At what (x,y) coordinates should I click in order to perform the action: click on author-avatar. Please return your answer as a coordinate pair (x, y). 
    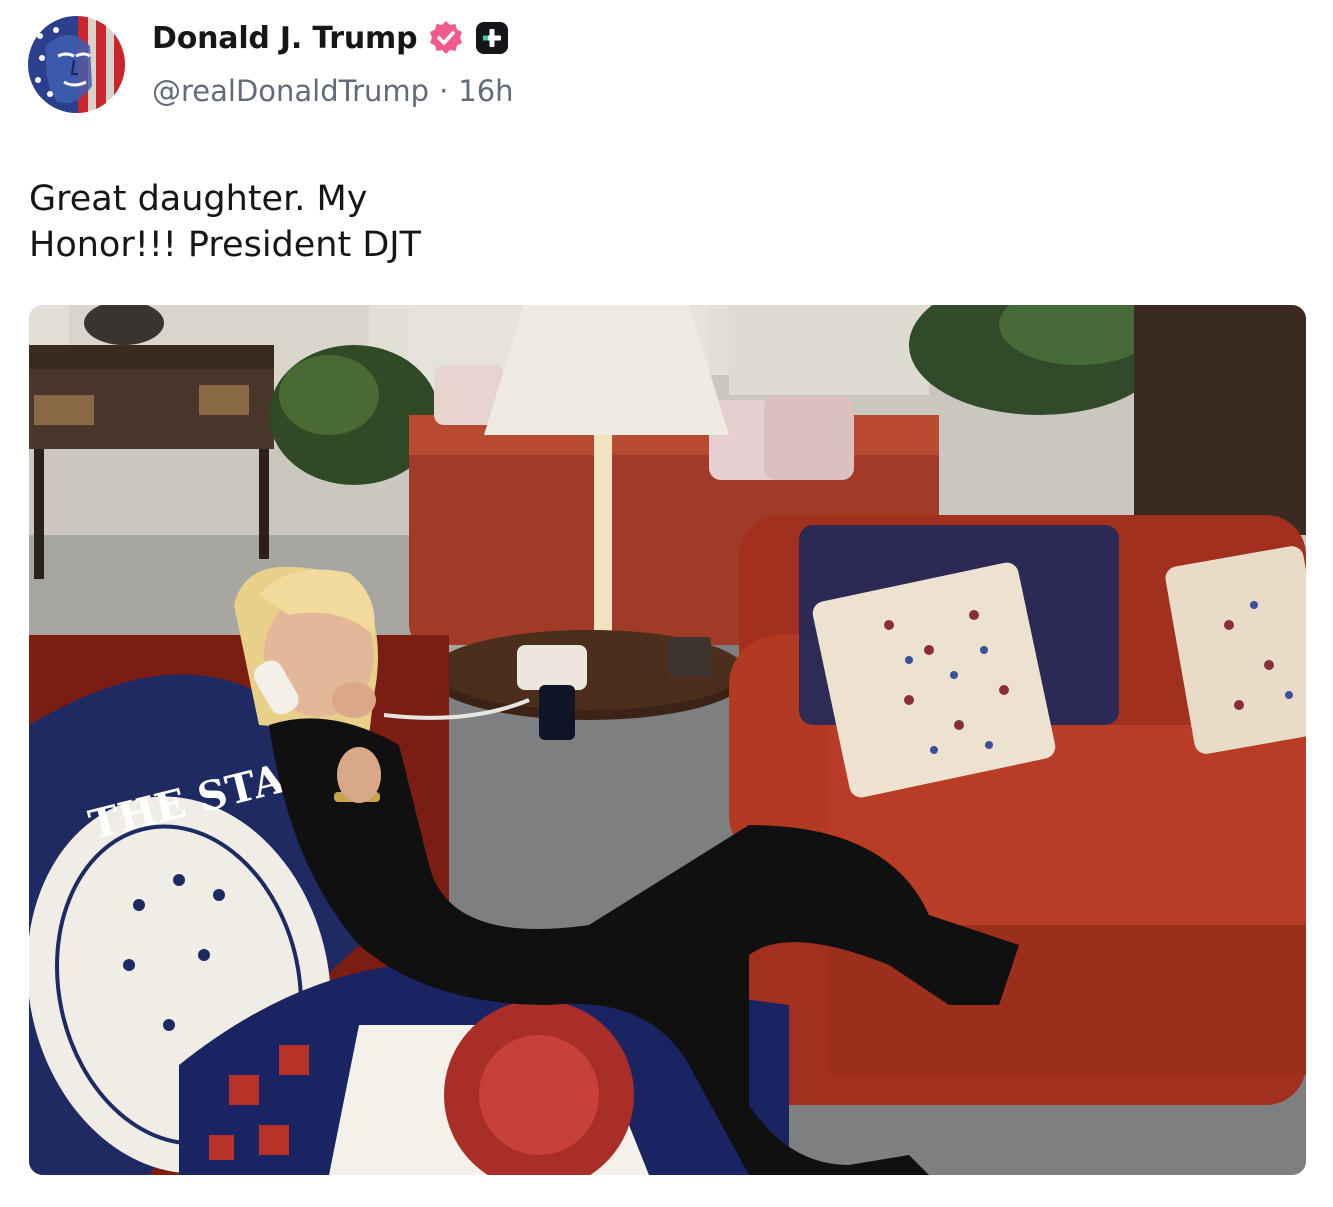
    Looking at the image, I should click on (76, 64).